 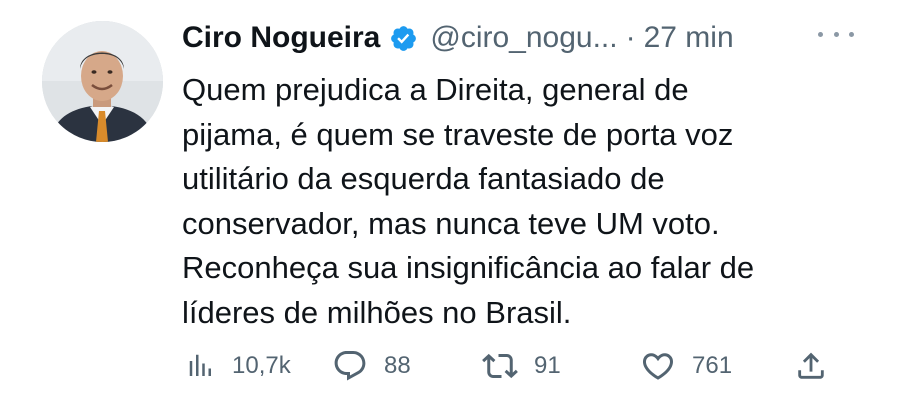 I want to click on retweet-count: 91, so click(x=547, y=365).